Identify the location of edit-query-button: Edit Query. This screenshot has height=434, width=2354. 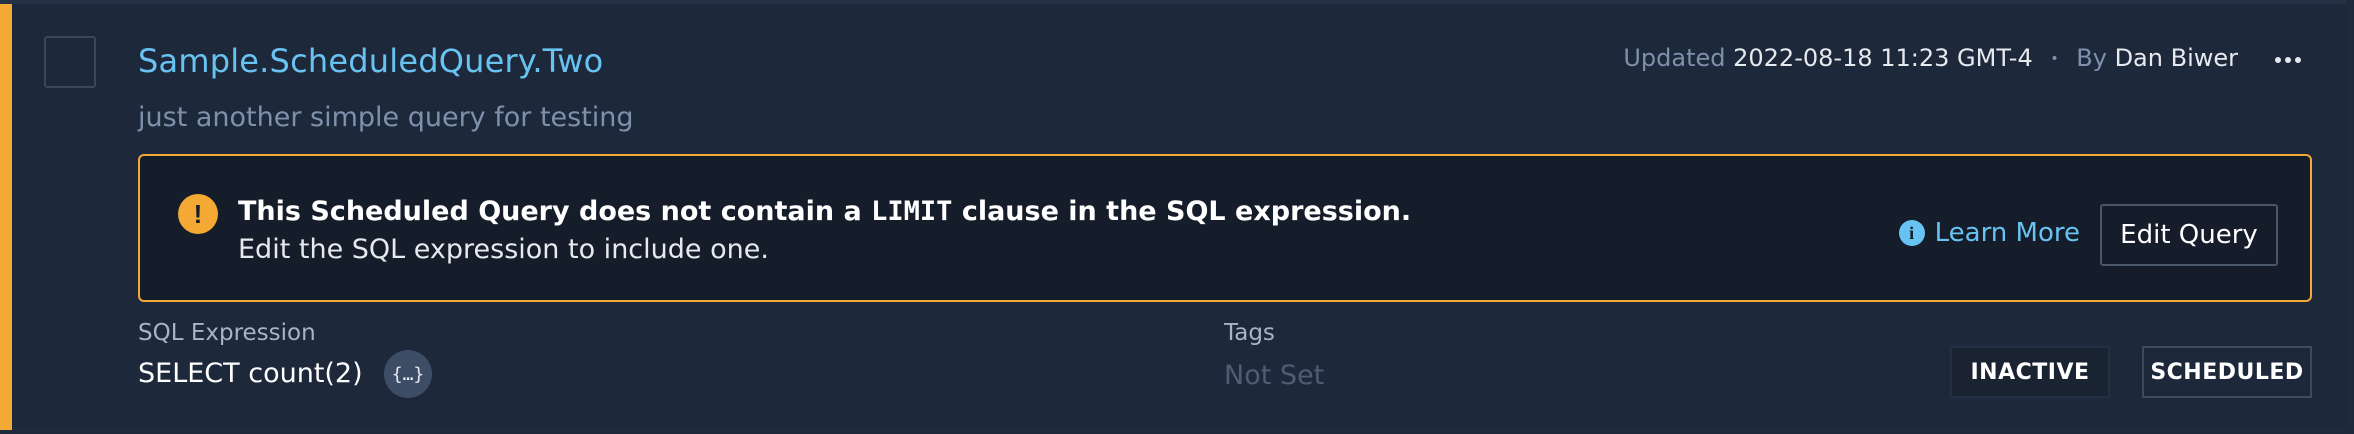
(2189, 235).